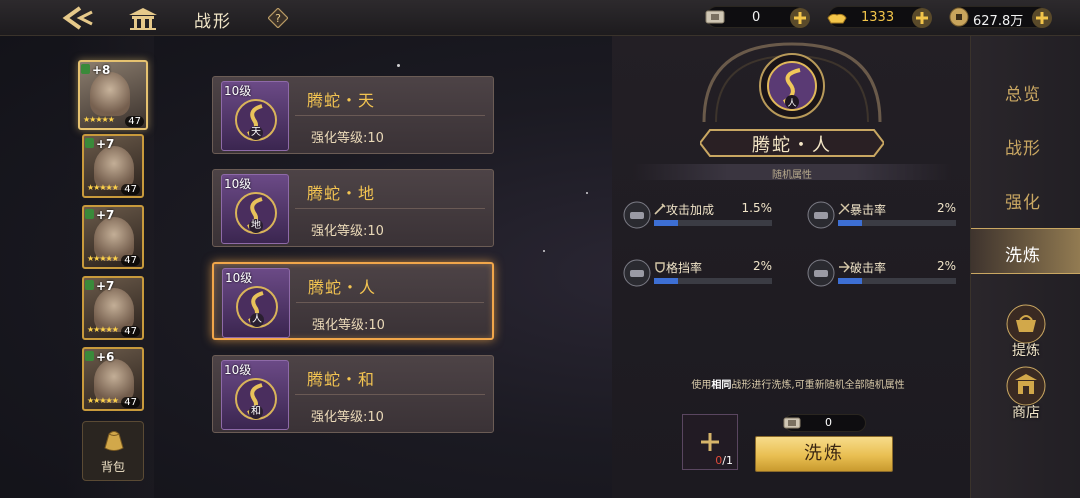 This screenshot has width=1080, height=498. What do you see at coordinates (257, 320) in the screenshot?
I see `formation-char: 人` at bounding box center [257, 320].